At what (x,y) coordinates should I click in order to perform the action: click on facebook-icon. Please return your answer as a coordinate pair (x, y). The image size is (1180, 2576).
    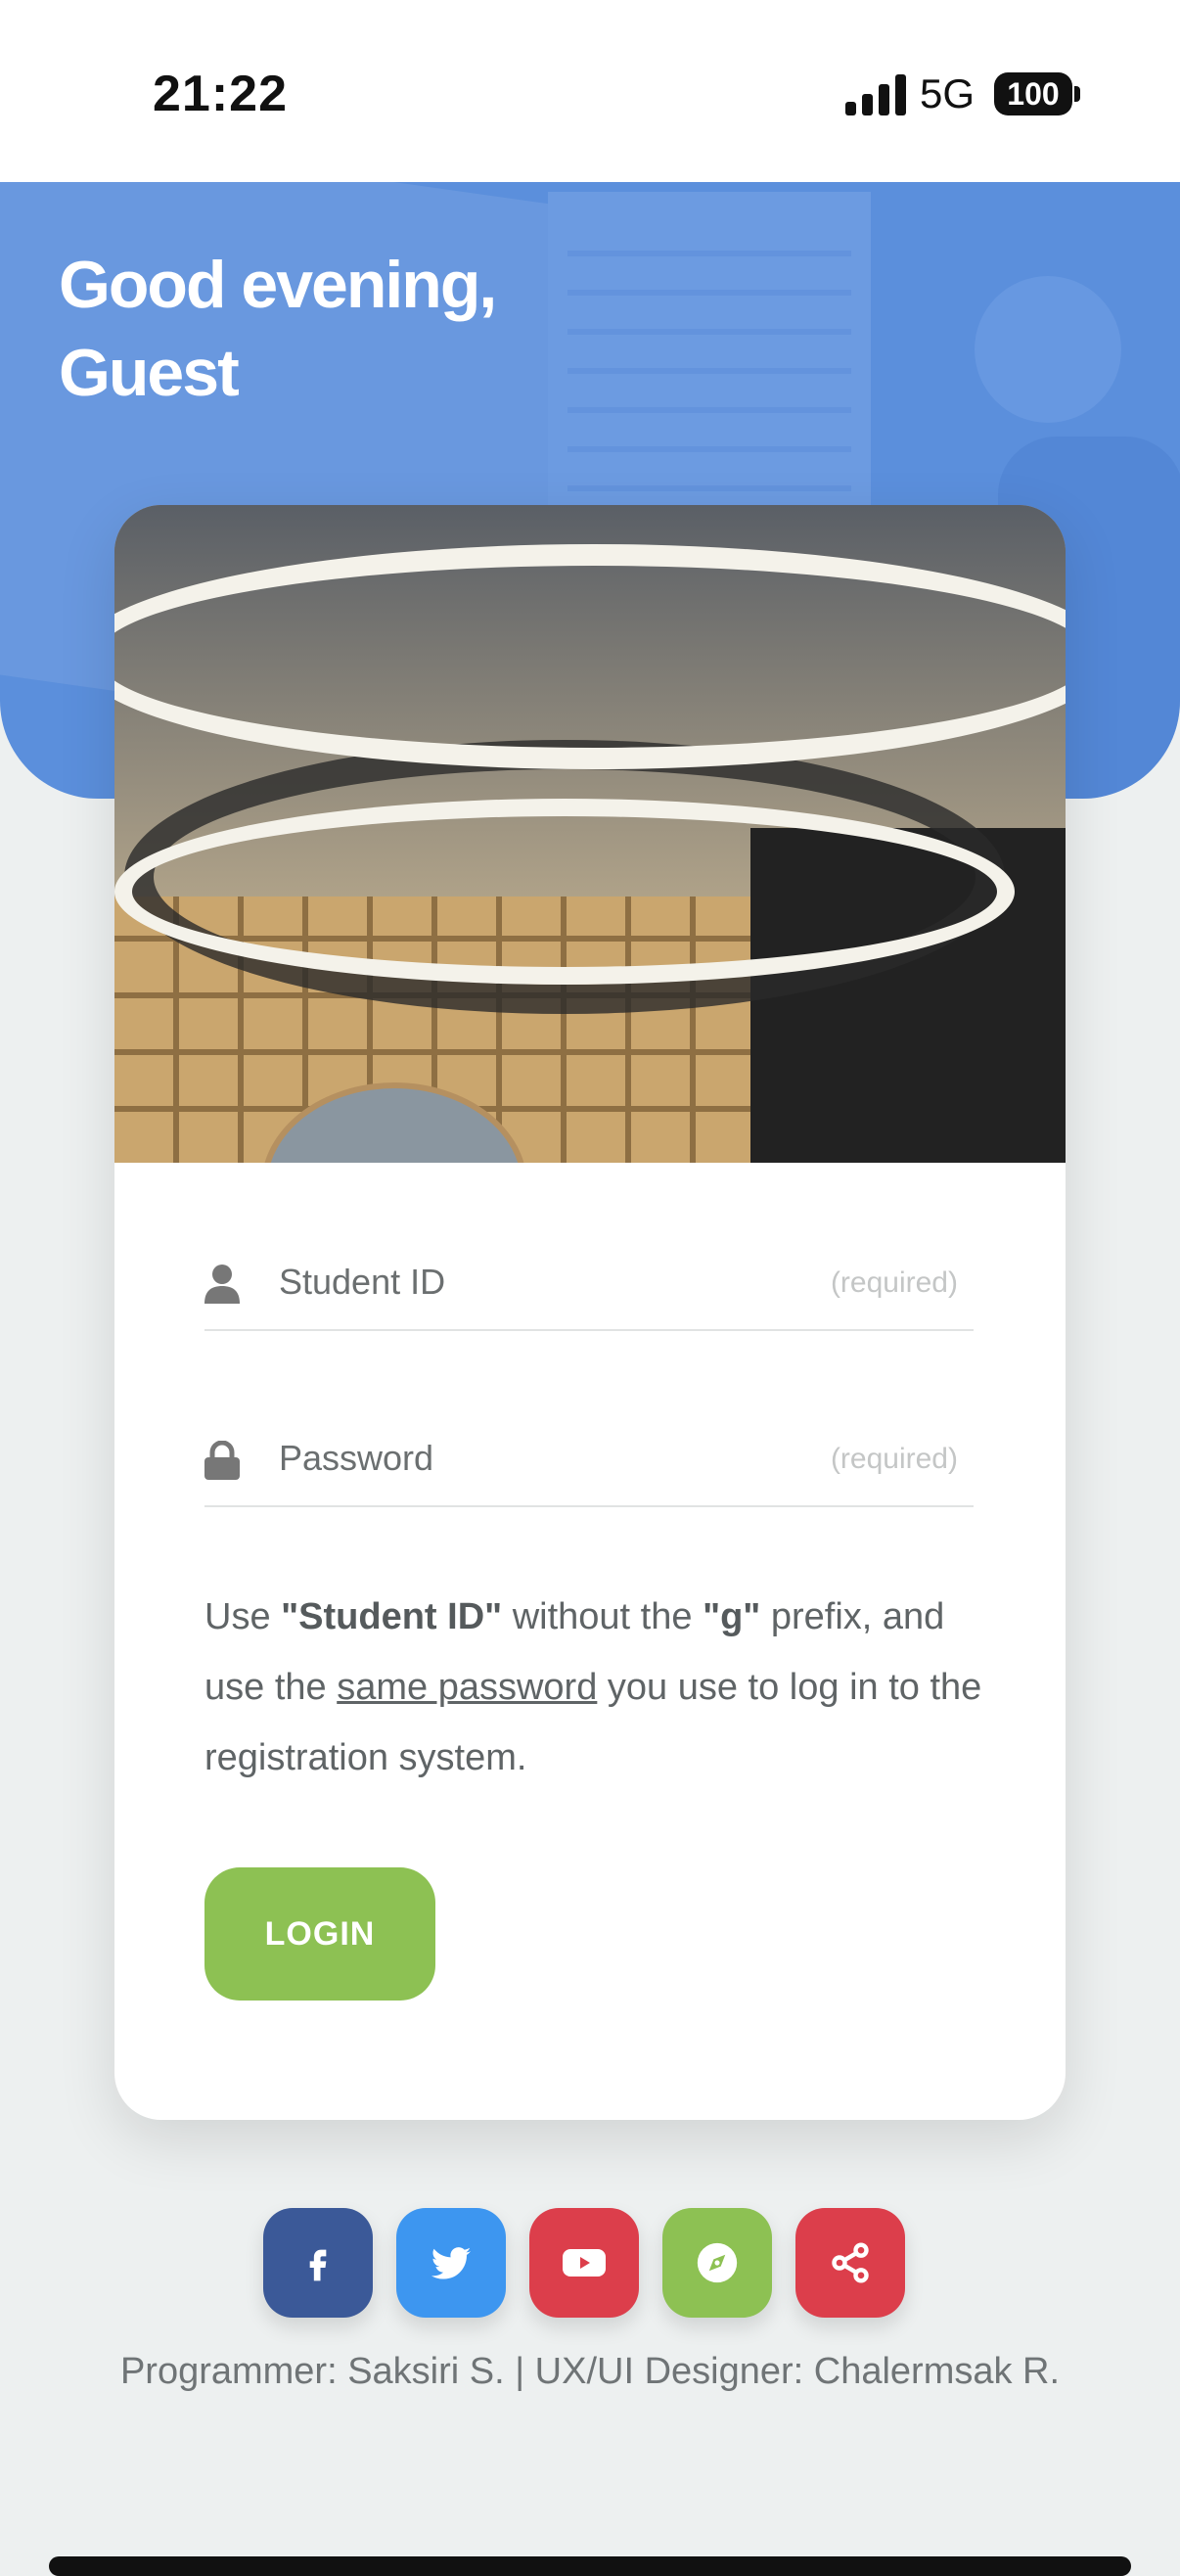
    Looking at the image, I should click on (318, 2265).